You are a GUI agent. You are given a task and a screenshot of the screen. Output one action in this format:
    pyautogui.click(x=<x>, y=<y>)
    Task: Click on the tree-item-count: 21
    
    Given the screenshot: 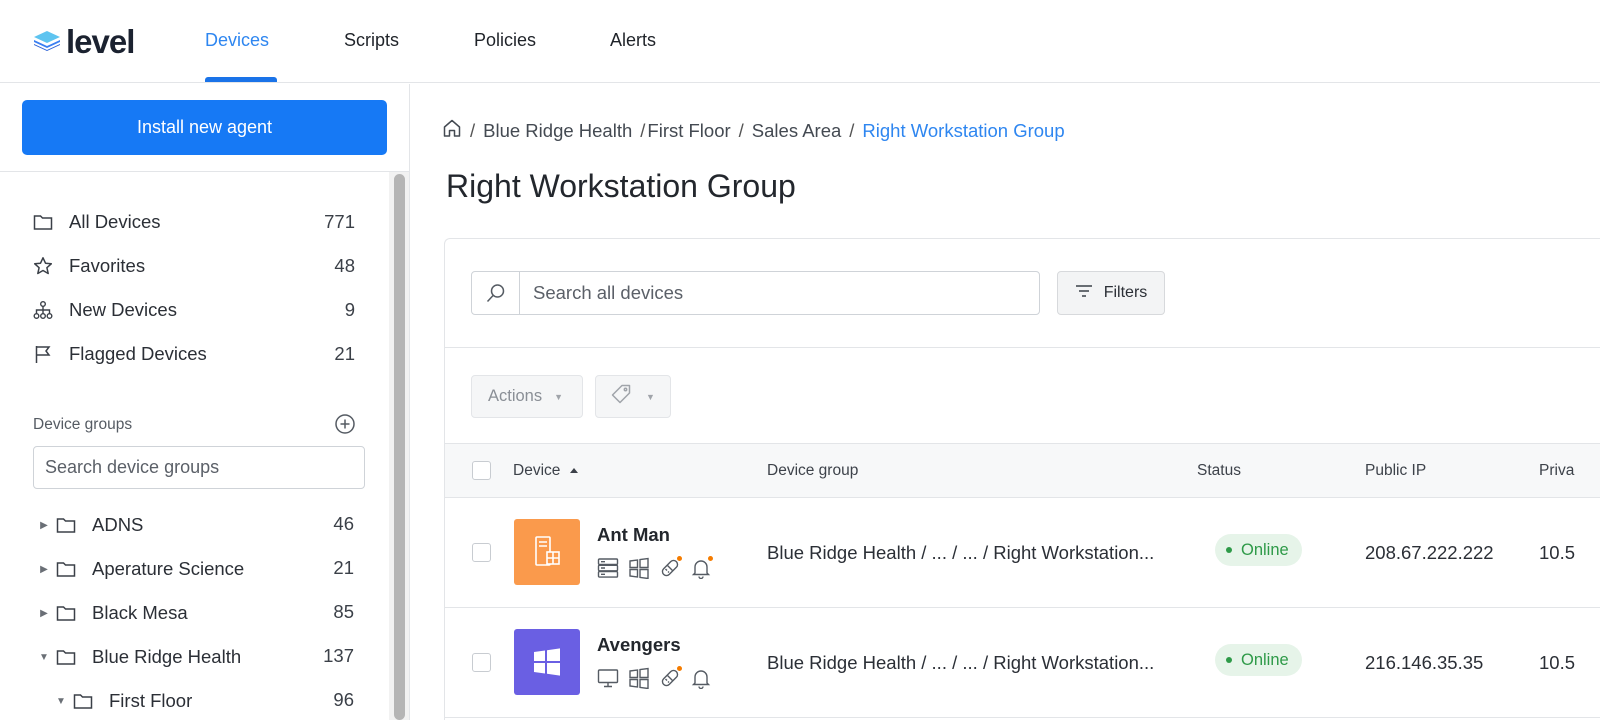 What is the action you would take?
    pyautogui.click(x=343, y=567)
    